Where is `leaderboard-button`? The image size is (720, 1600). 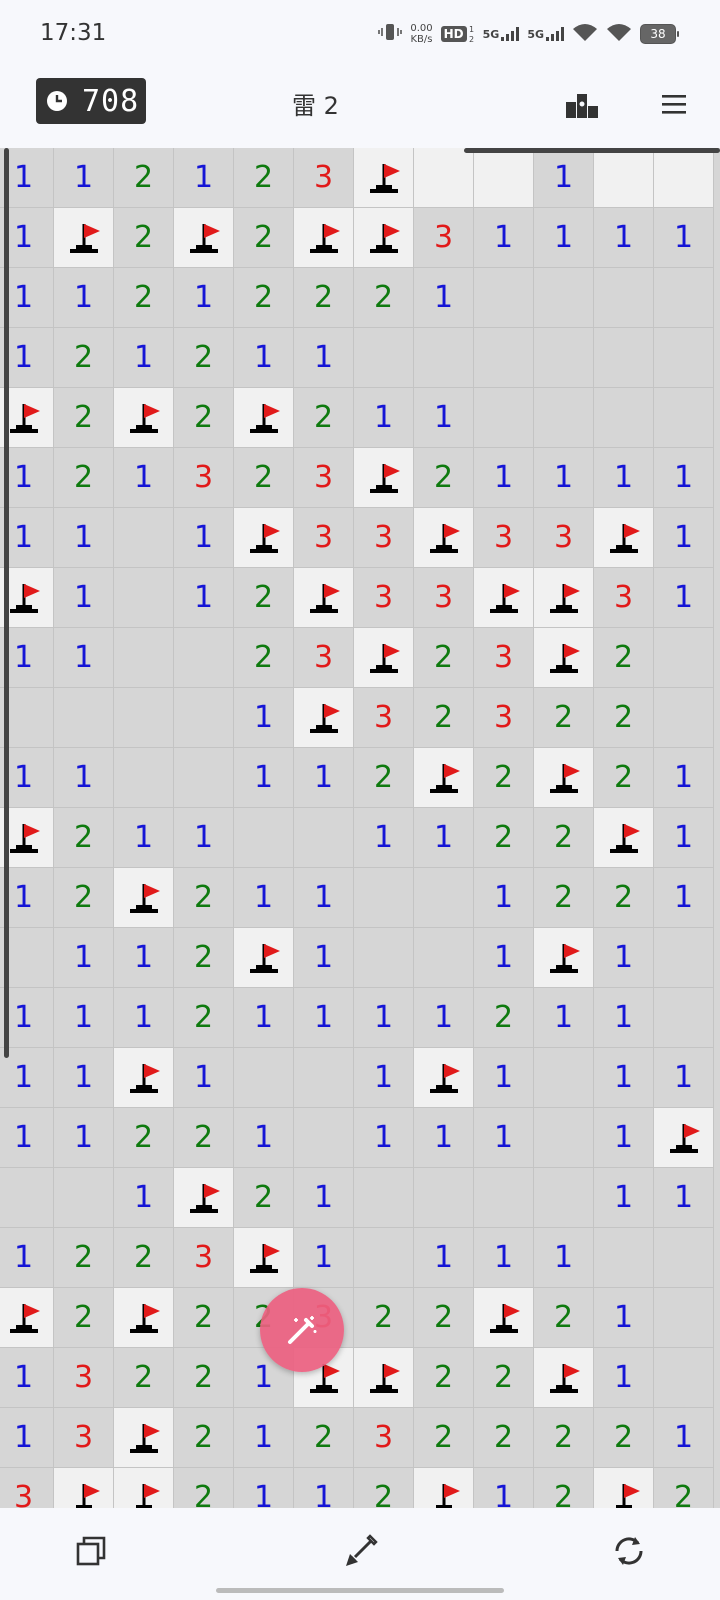
leaderboard-button is located at coordinates (582, 104).